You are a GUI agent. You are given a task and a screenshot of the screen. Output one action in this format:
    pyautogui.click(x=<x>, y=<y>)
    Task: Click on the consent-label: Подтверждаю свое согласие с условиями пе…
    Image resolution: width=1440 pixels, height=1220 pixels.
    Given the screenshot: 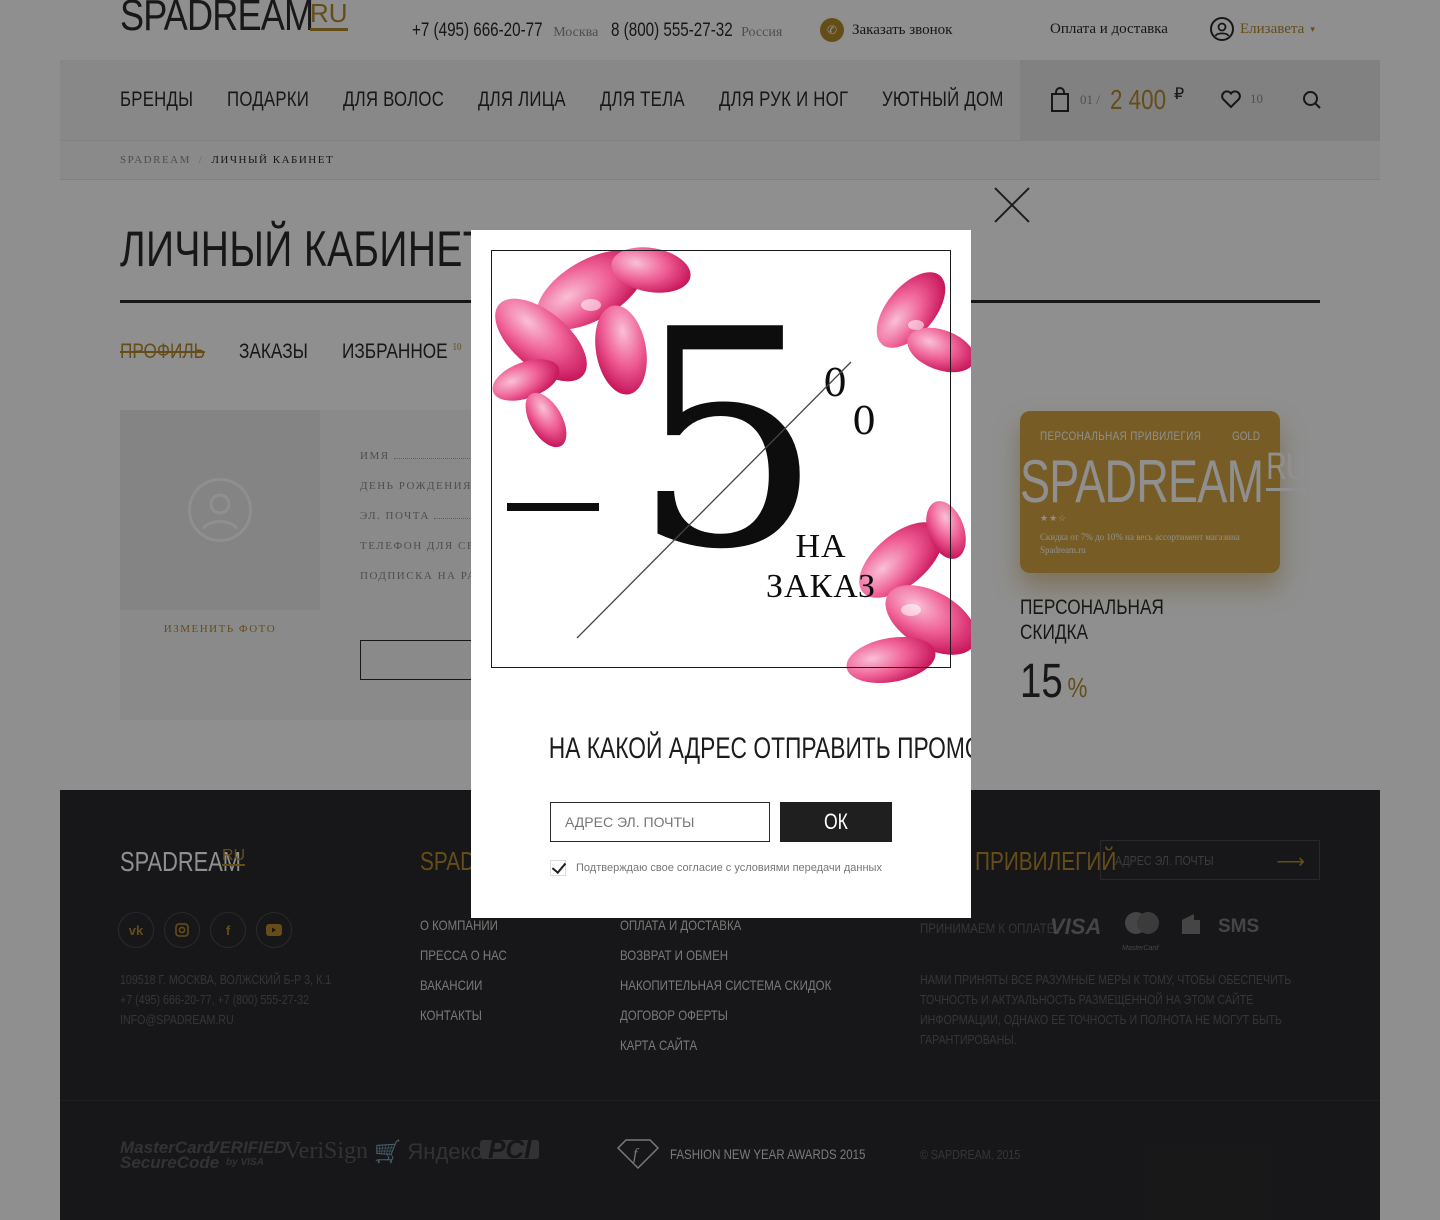 What is the action you would take?
    pyautogui.click(x=729, y=868)
    